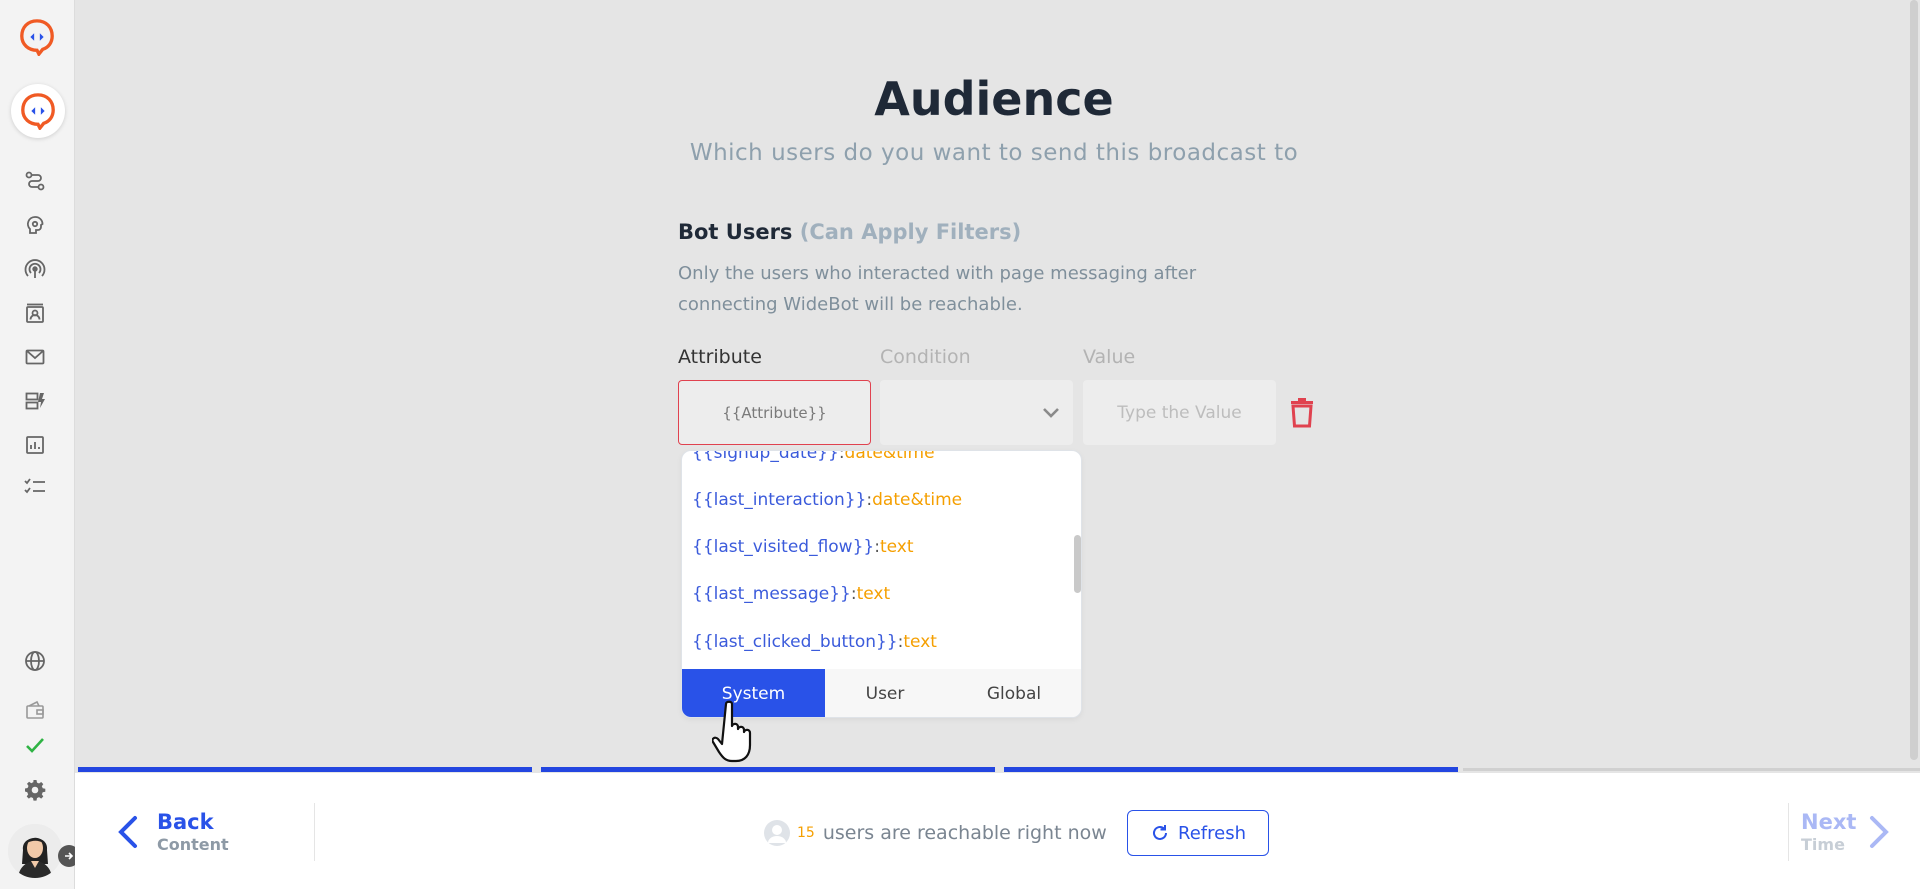 This screenshot has width=1920, height=889. What do you see at coordinates (964, 833) in the screenshot?
I see `reachable-text: users are reachable right now` at bounding box center [964, 833].